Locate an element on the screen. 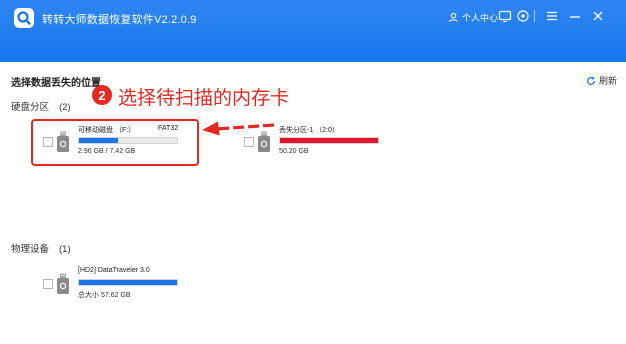  annotation-step-badge: 2 is located at coordinates (102, 95).